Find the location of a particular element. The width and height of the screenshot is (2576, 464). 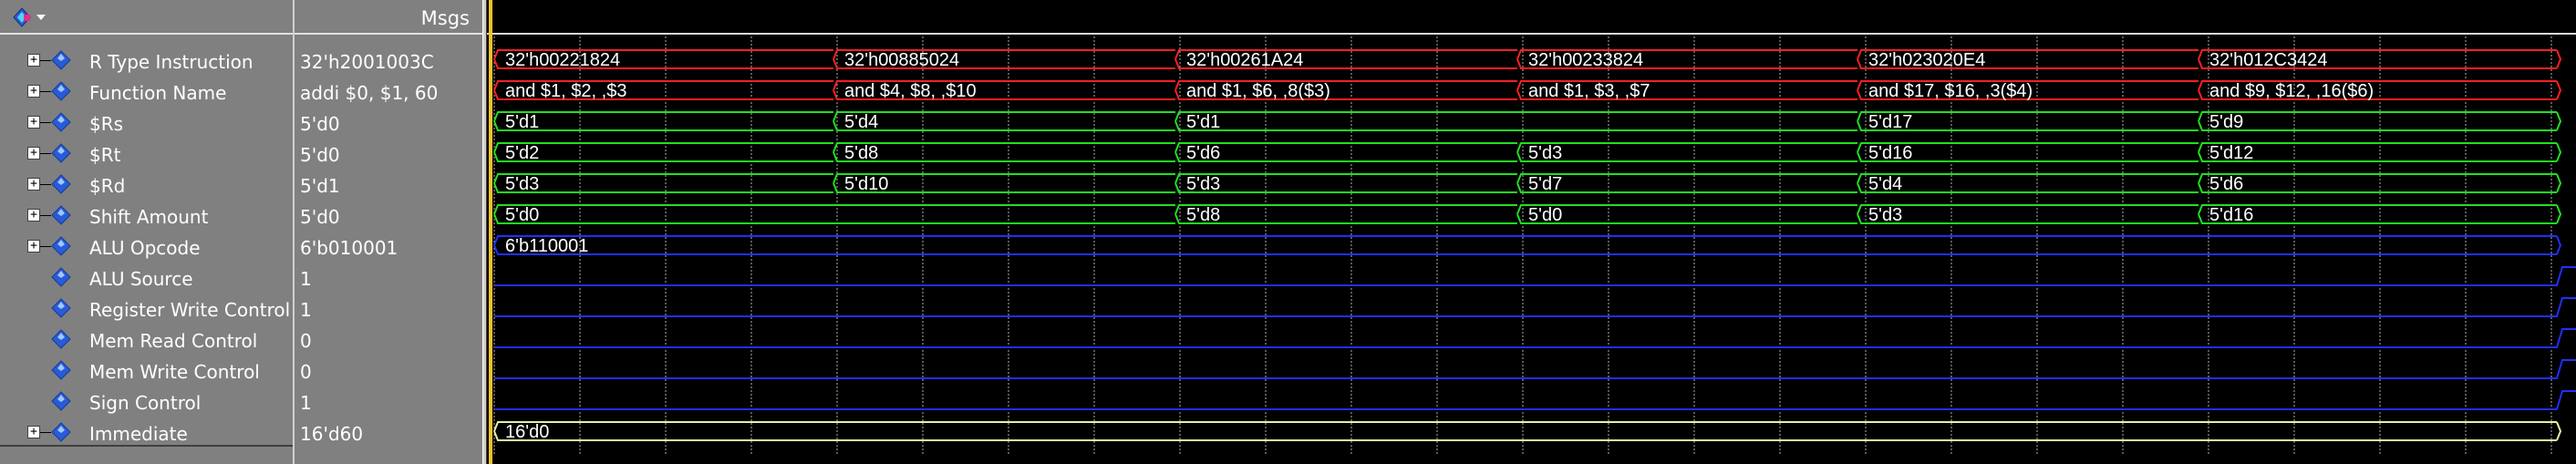

signal-name: Mem Read Control is located at coordinates (173, 341).